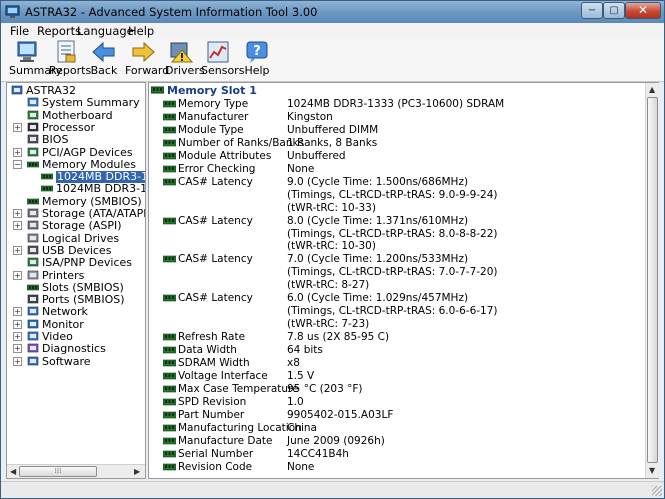  Describe the element at coordinates (213, 104) in the screenshot. I see `property-label: Memory Type` at that location.